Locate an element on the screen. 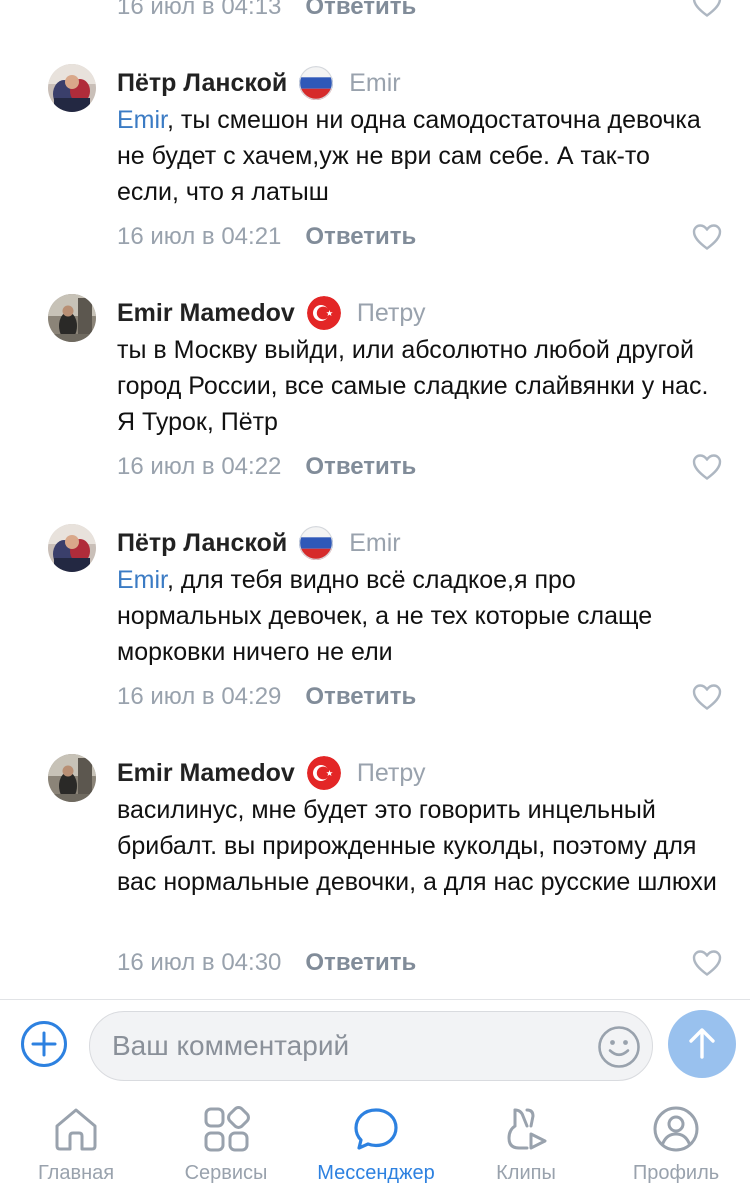  plus-circle-icon is located at coordinates (44, 1044).